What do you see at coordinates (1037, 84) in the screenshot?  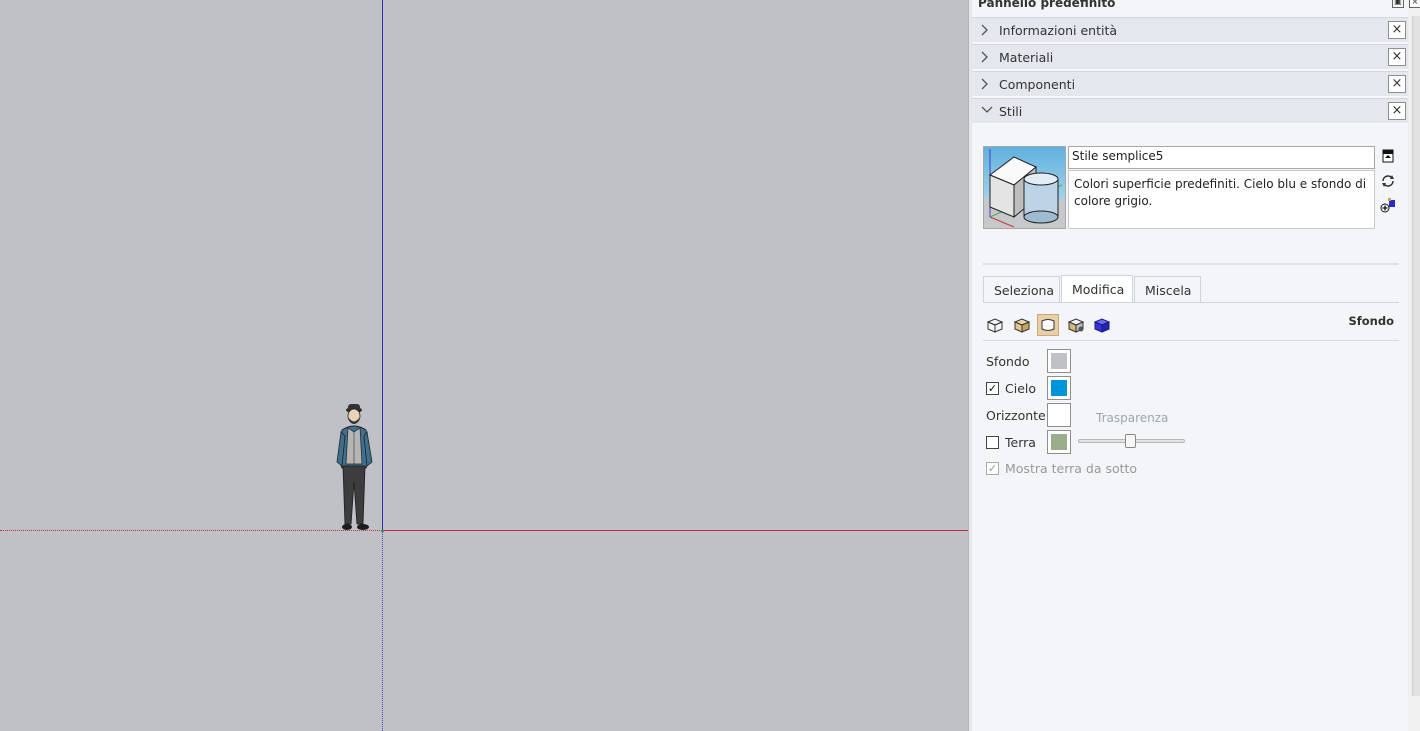 I see `tray-label: Componenti` at bounding box center [1037, 84].